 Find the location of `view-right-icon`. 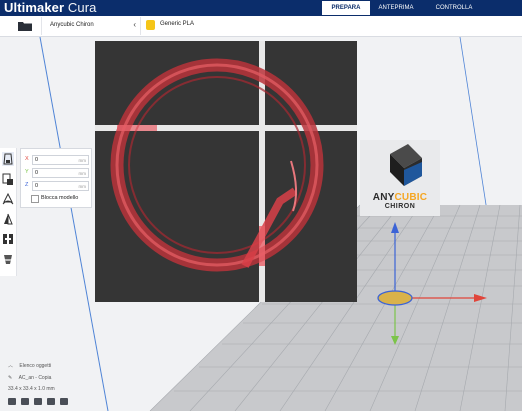

view-right-icon is located at coordinates (64, 401).